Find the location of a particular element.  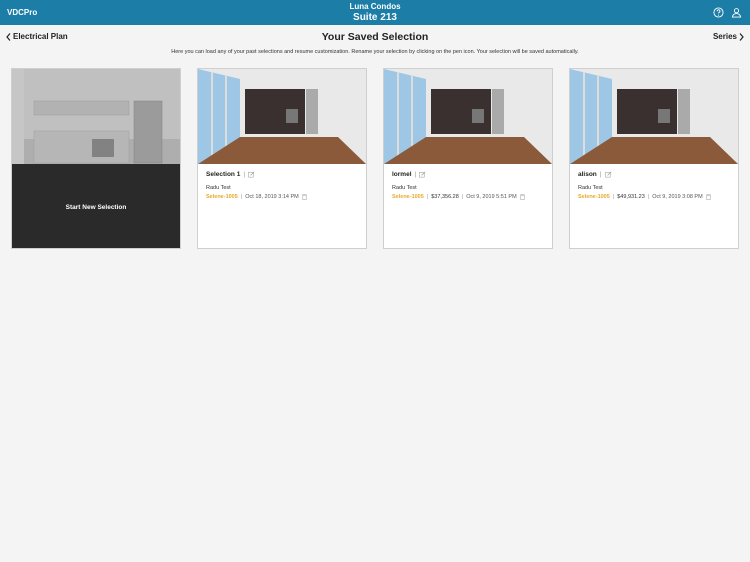

next-to-series: Series is located at coordinates (728, 36).